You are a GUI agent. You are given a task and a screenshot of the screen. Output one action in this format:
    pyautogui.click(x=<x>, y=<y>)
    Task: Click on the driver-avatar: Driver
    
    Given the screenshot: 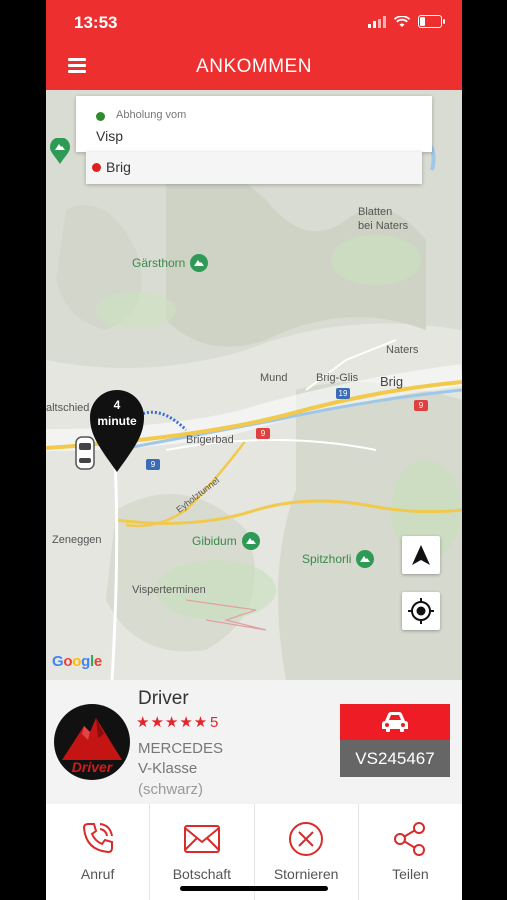 What is the action you would take?
    pyautogui.click(x=92, y=742)
    